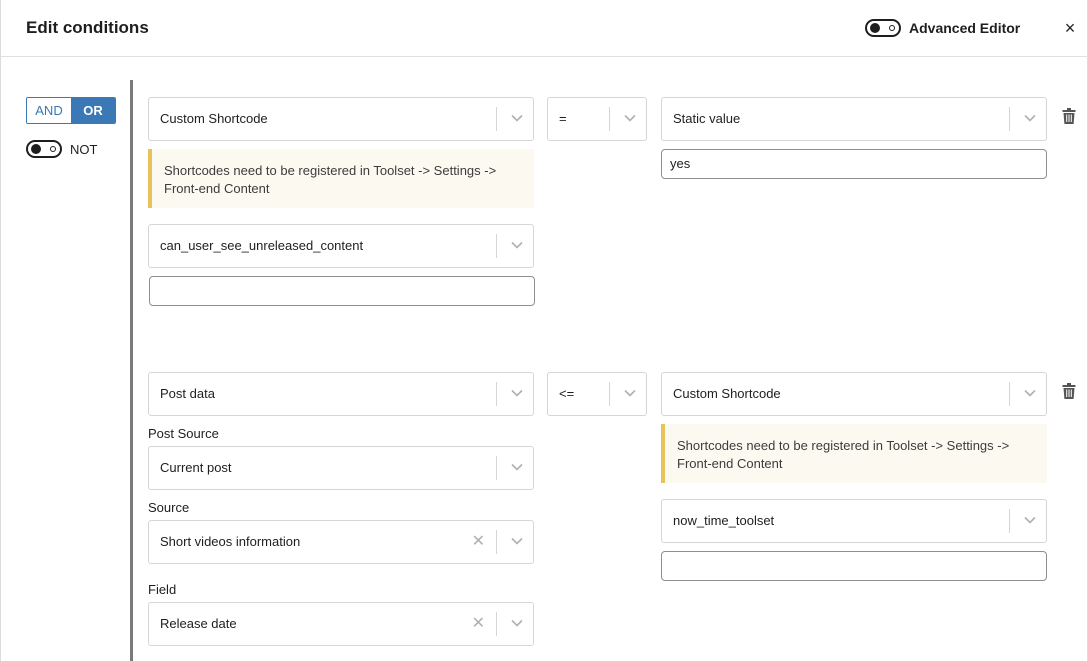  I want to click on post-source-label: Post Source, so click(183, 433).